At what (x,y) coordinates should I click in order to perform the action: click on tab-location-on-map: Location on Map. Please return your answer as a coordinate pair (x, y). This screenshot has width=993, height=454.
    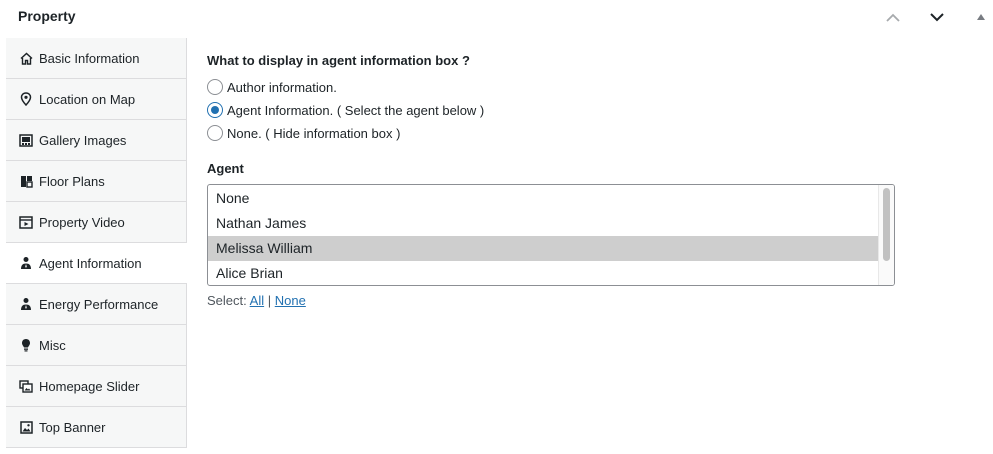
    Looking at the image, I should click on (96, 99).